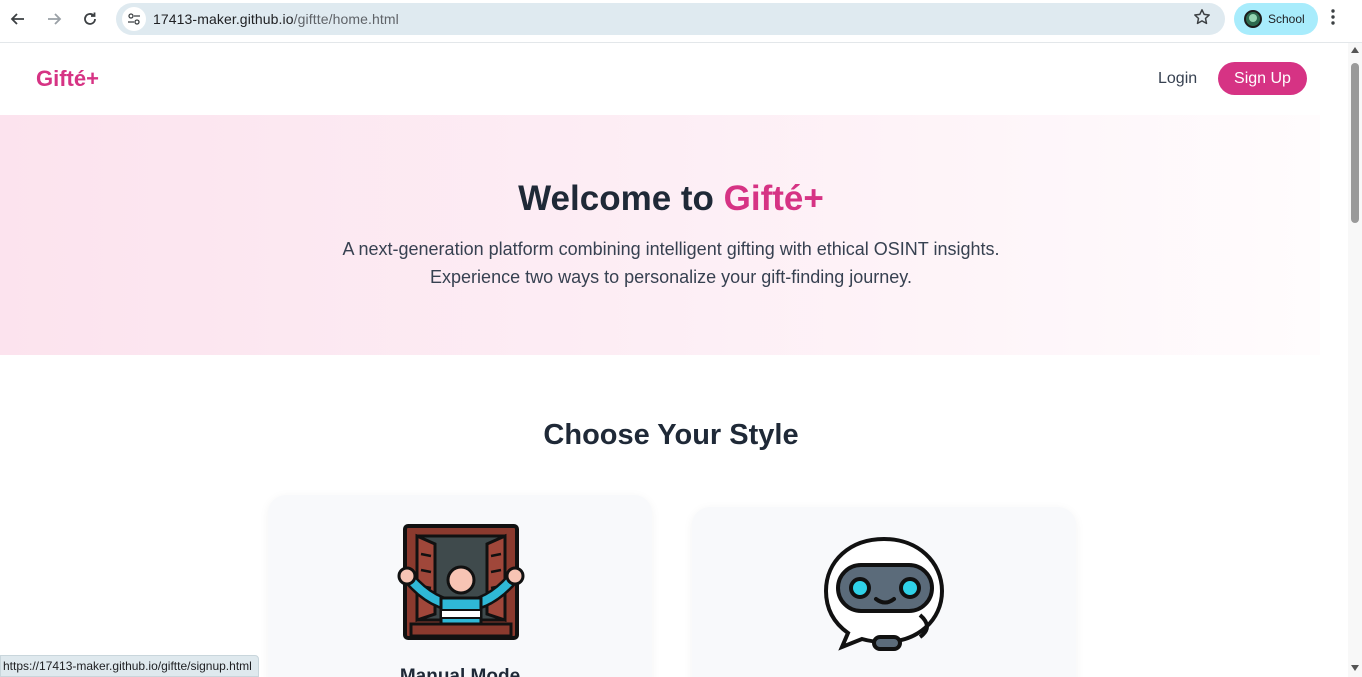 This screenshot has width=1362, height=677. I want to click on address-bar: 17413-maker.github.io/giftte/home.html, so click(670, 19).